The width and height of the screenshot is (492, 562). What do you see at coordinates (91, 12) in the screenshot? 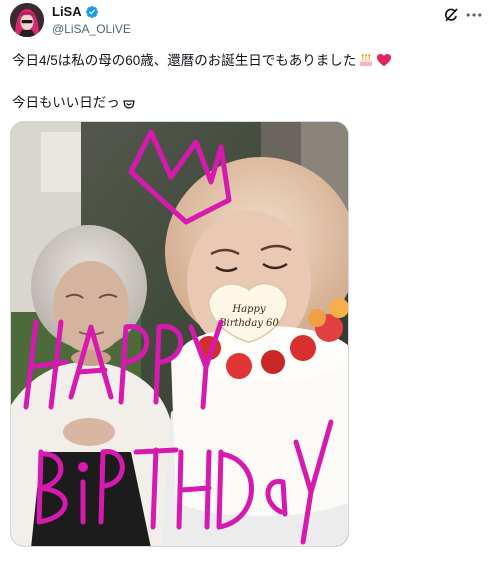
I see `verified-badge-icon` at bounding box center [91, 12].